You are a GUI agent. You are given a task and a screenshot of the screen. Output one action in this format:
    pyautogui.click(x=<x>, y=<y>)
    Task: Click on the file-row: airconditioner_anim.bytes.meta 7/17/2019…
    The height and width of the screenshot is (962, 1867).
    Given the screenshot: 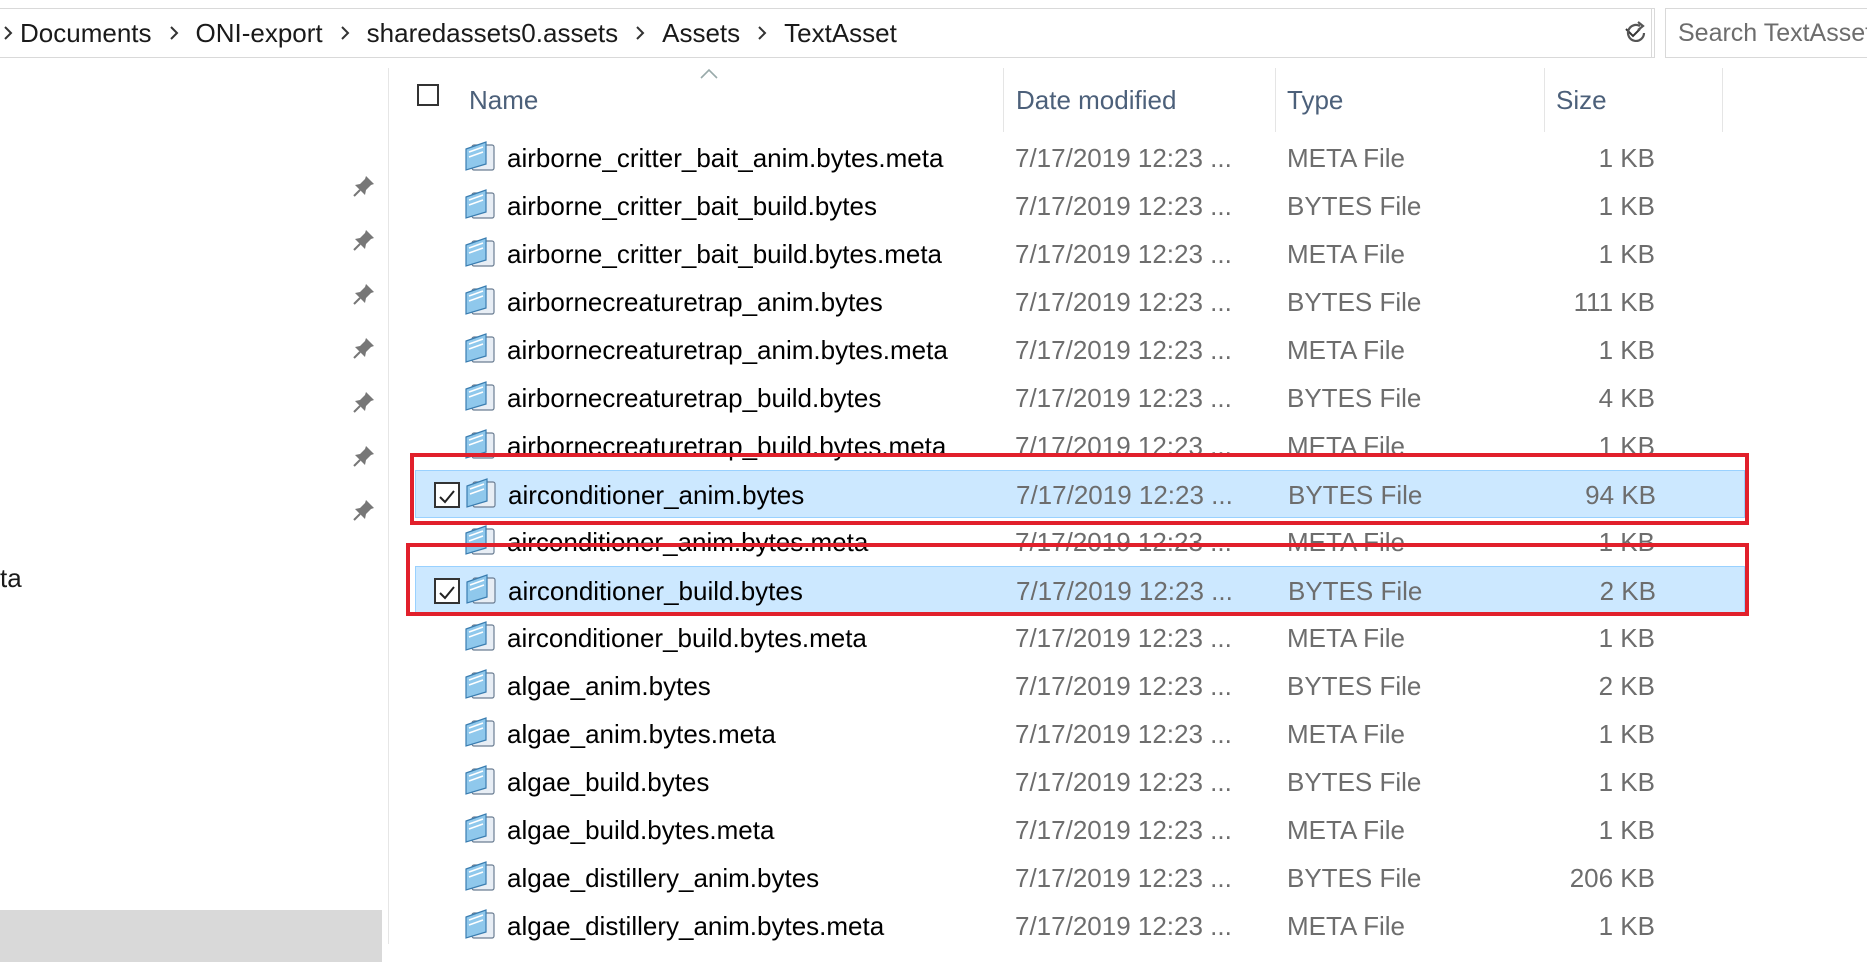 What is the action you would take?
    pyautogui.click(x=1079, y=542)
    